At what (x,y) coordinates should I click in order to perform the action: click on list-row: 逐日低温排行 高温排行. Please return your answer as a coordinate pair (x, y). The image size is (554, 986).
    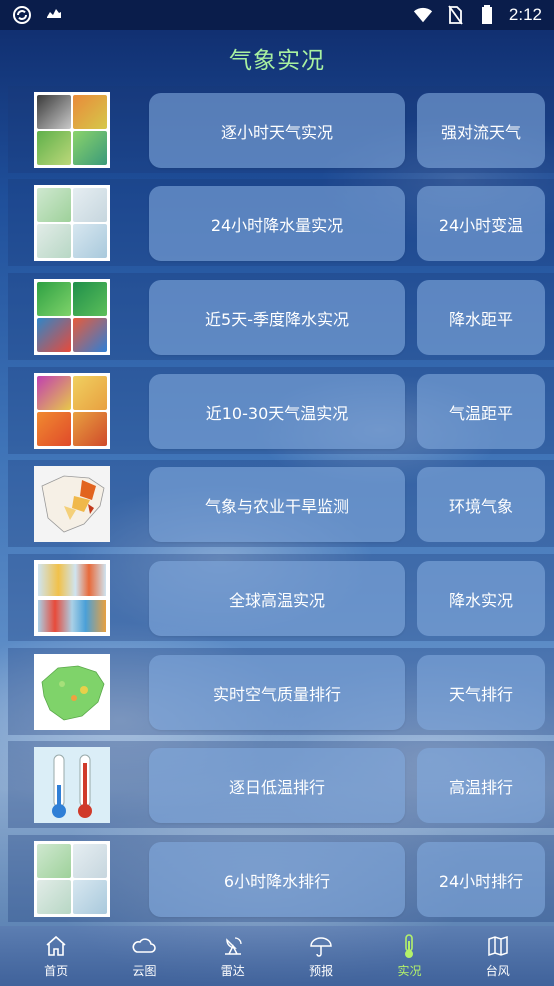
    Looking at the image, I should click on (281, 784).